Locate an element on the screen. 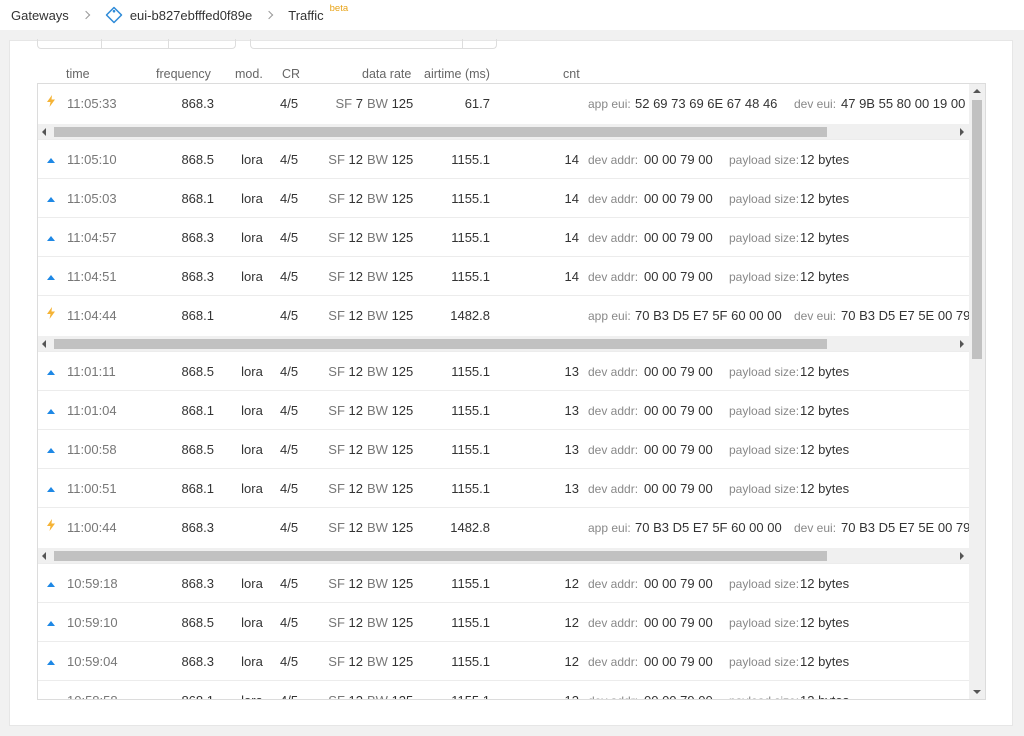 The width and height of the screenshot is (1024, 736). breadcrumb-gateways-link: Gateways is located at coordinates (40, 15).